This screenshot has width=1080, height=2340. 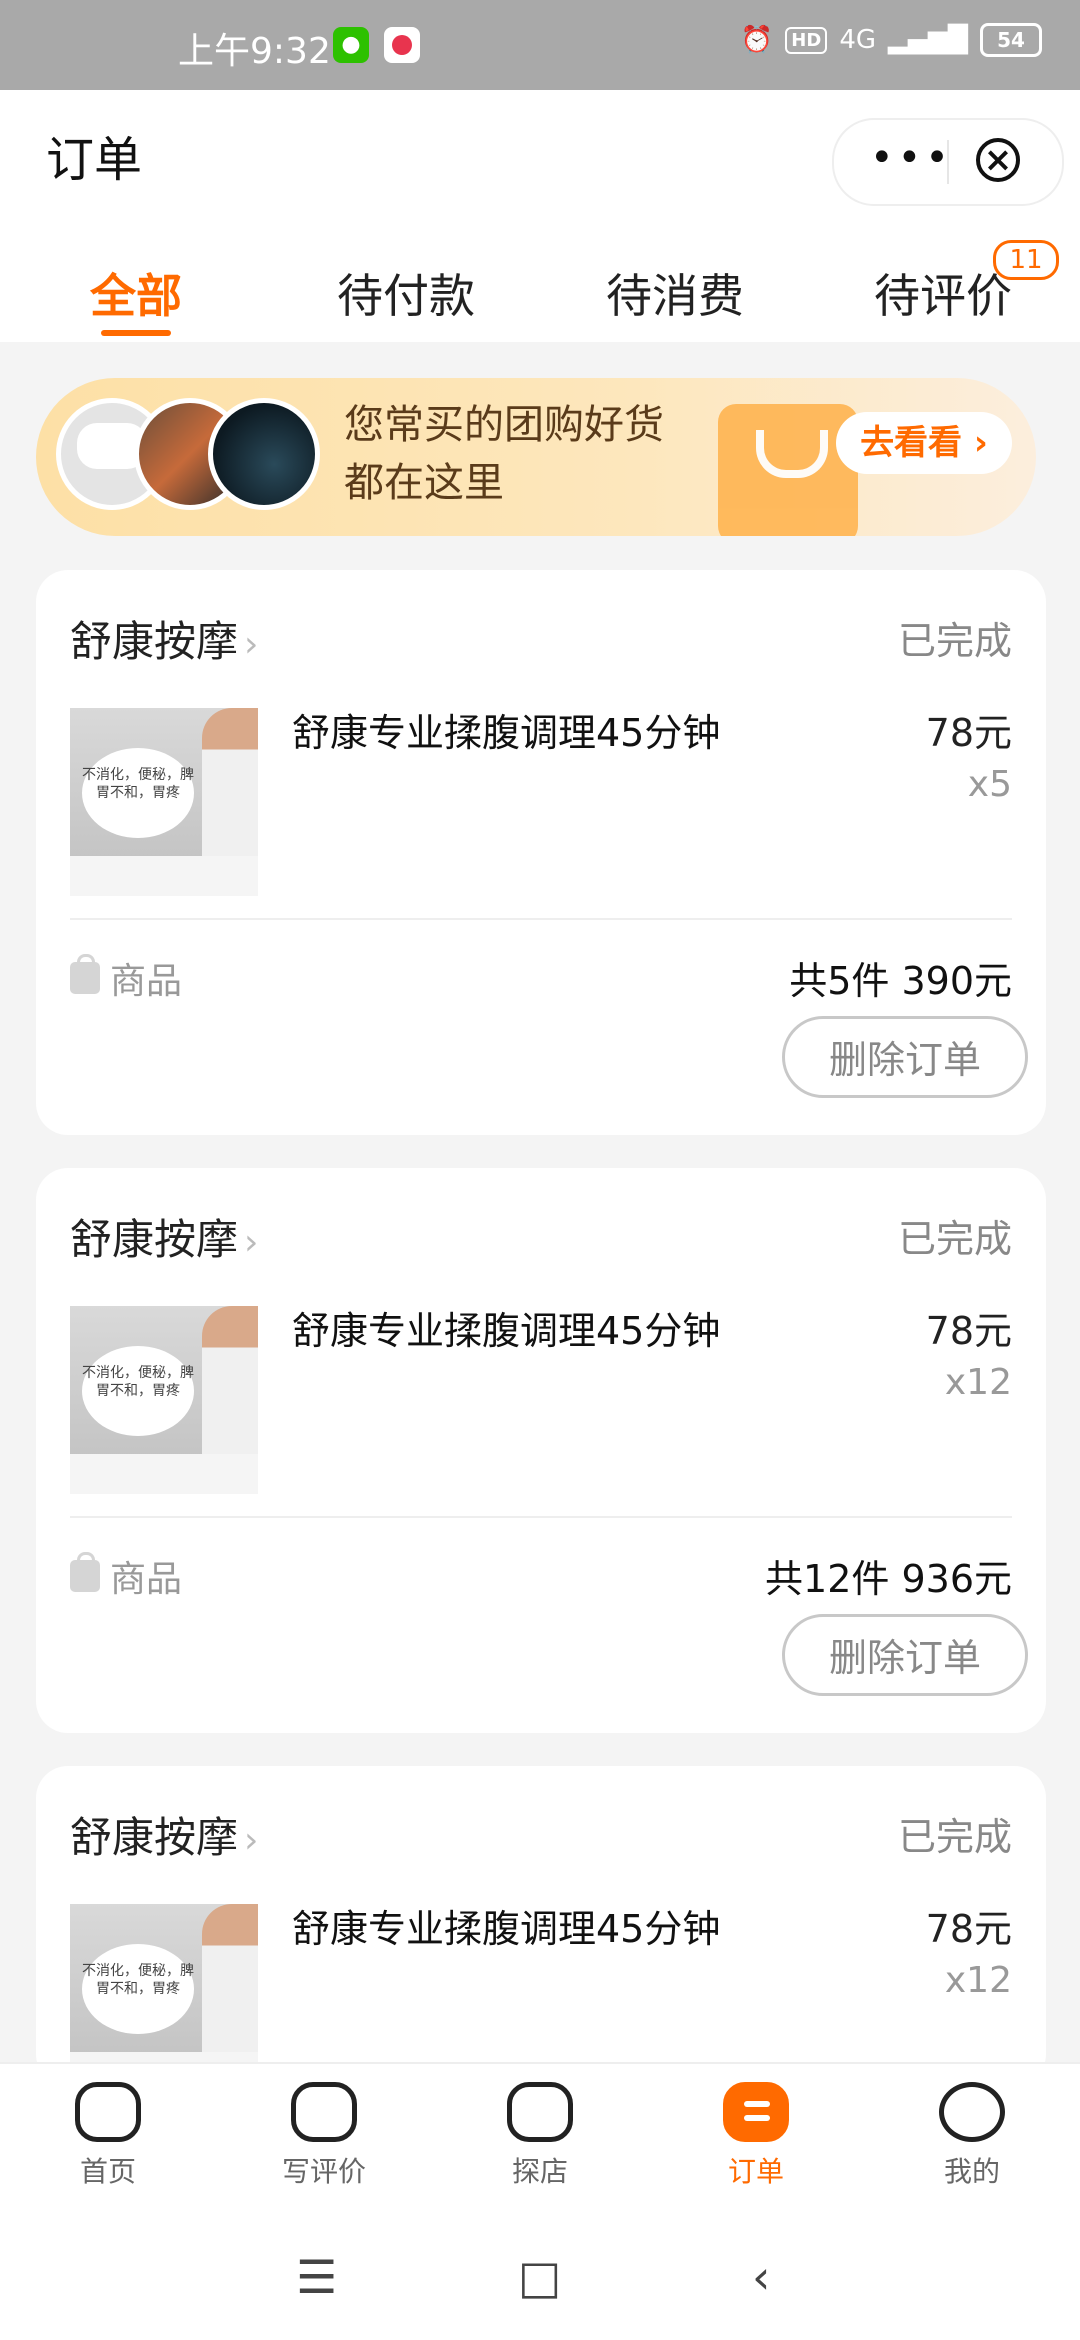 What do you see at coordinates (107, 2171) in the screenshot?
I see `nav-label: 首页` at bounding box center [107, 2171].